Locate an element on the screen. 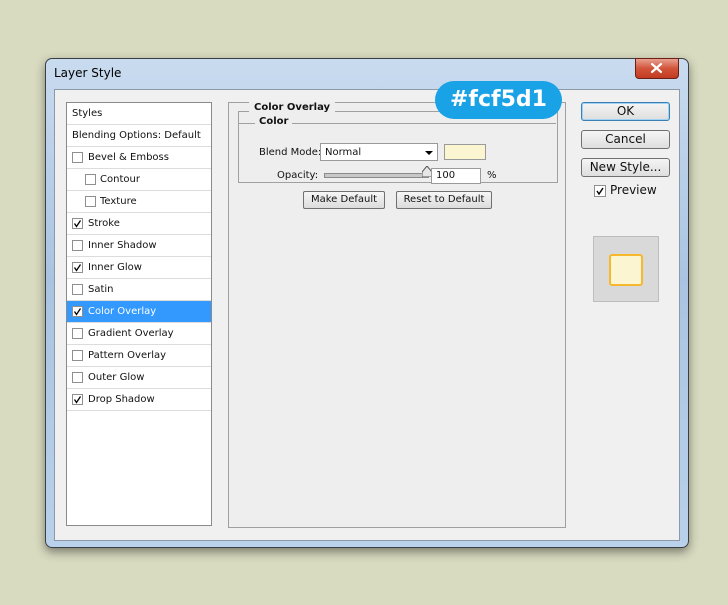 The width and height of the screenshot is (728, 605). style-item-stroke: Stroke is located at coordinates (139, 224).